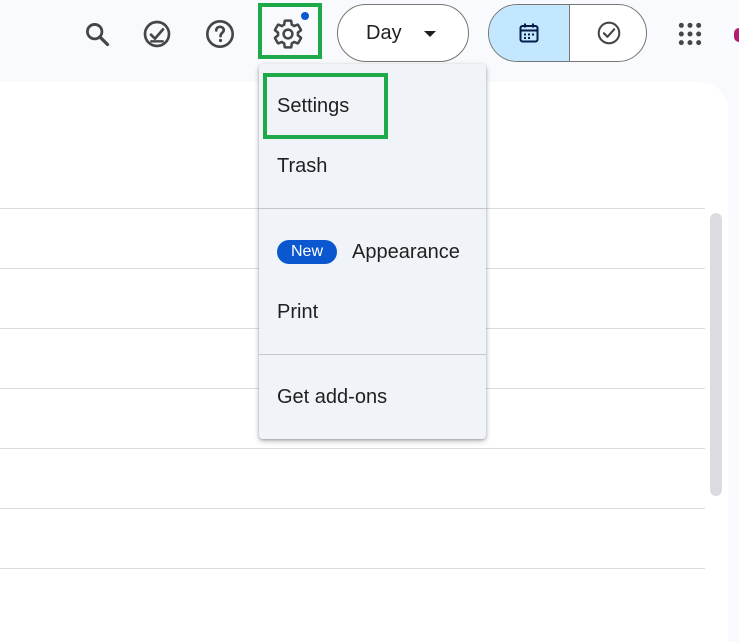 This screenshot has height=642, width=739. What do you see at coordinates (332, 396) in the screenshot?
I see `menu-item-label: Get add-ons` at bounding box center [332, 396].